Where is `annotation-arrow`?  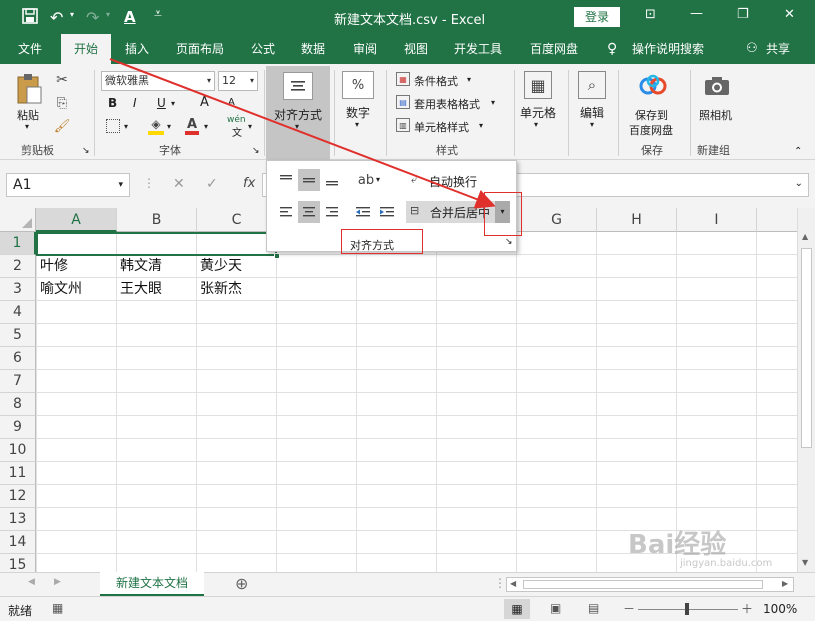 annotation-arrow is located at coordinates (302, 133).